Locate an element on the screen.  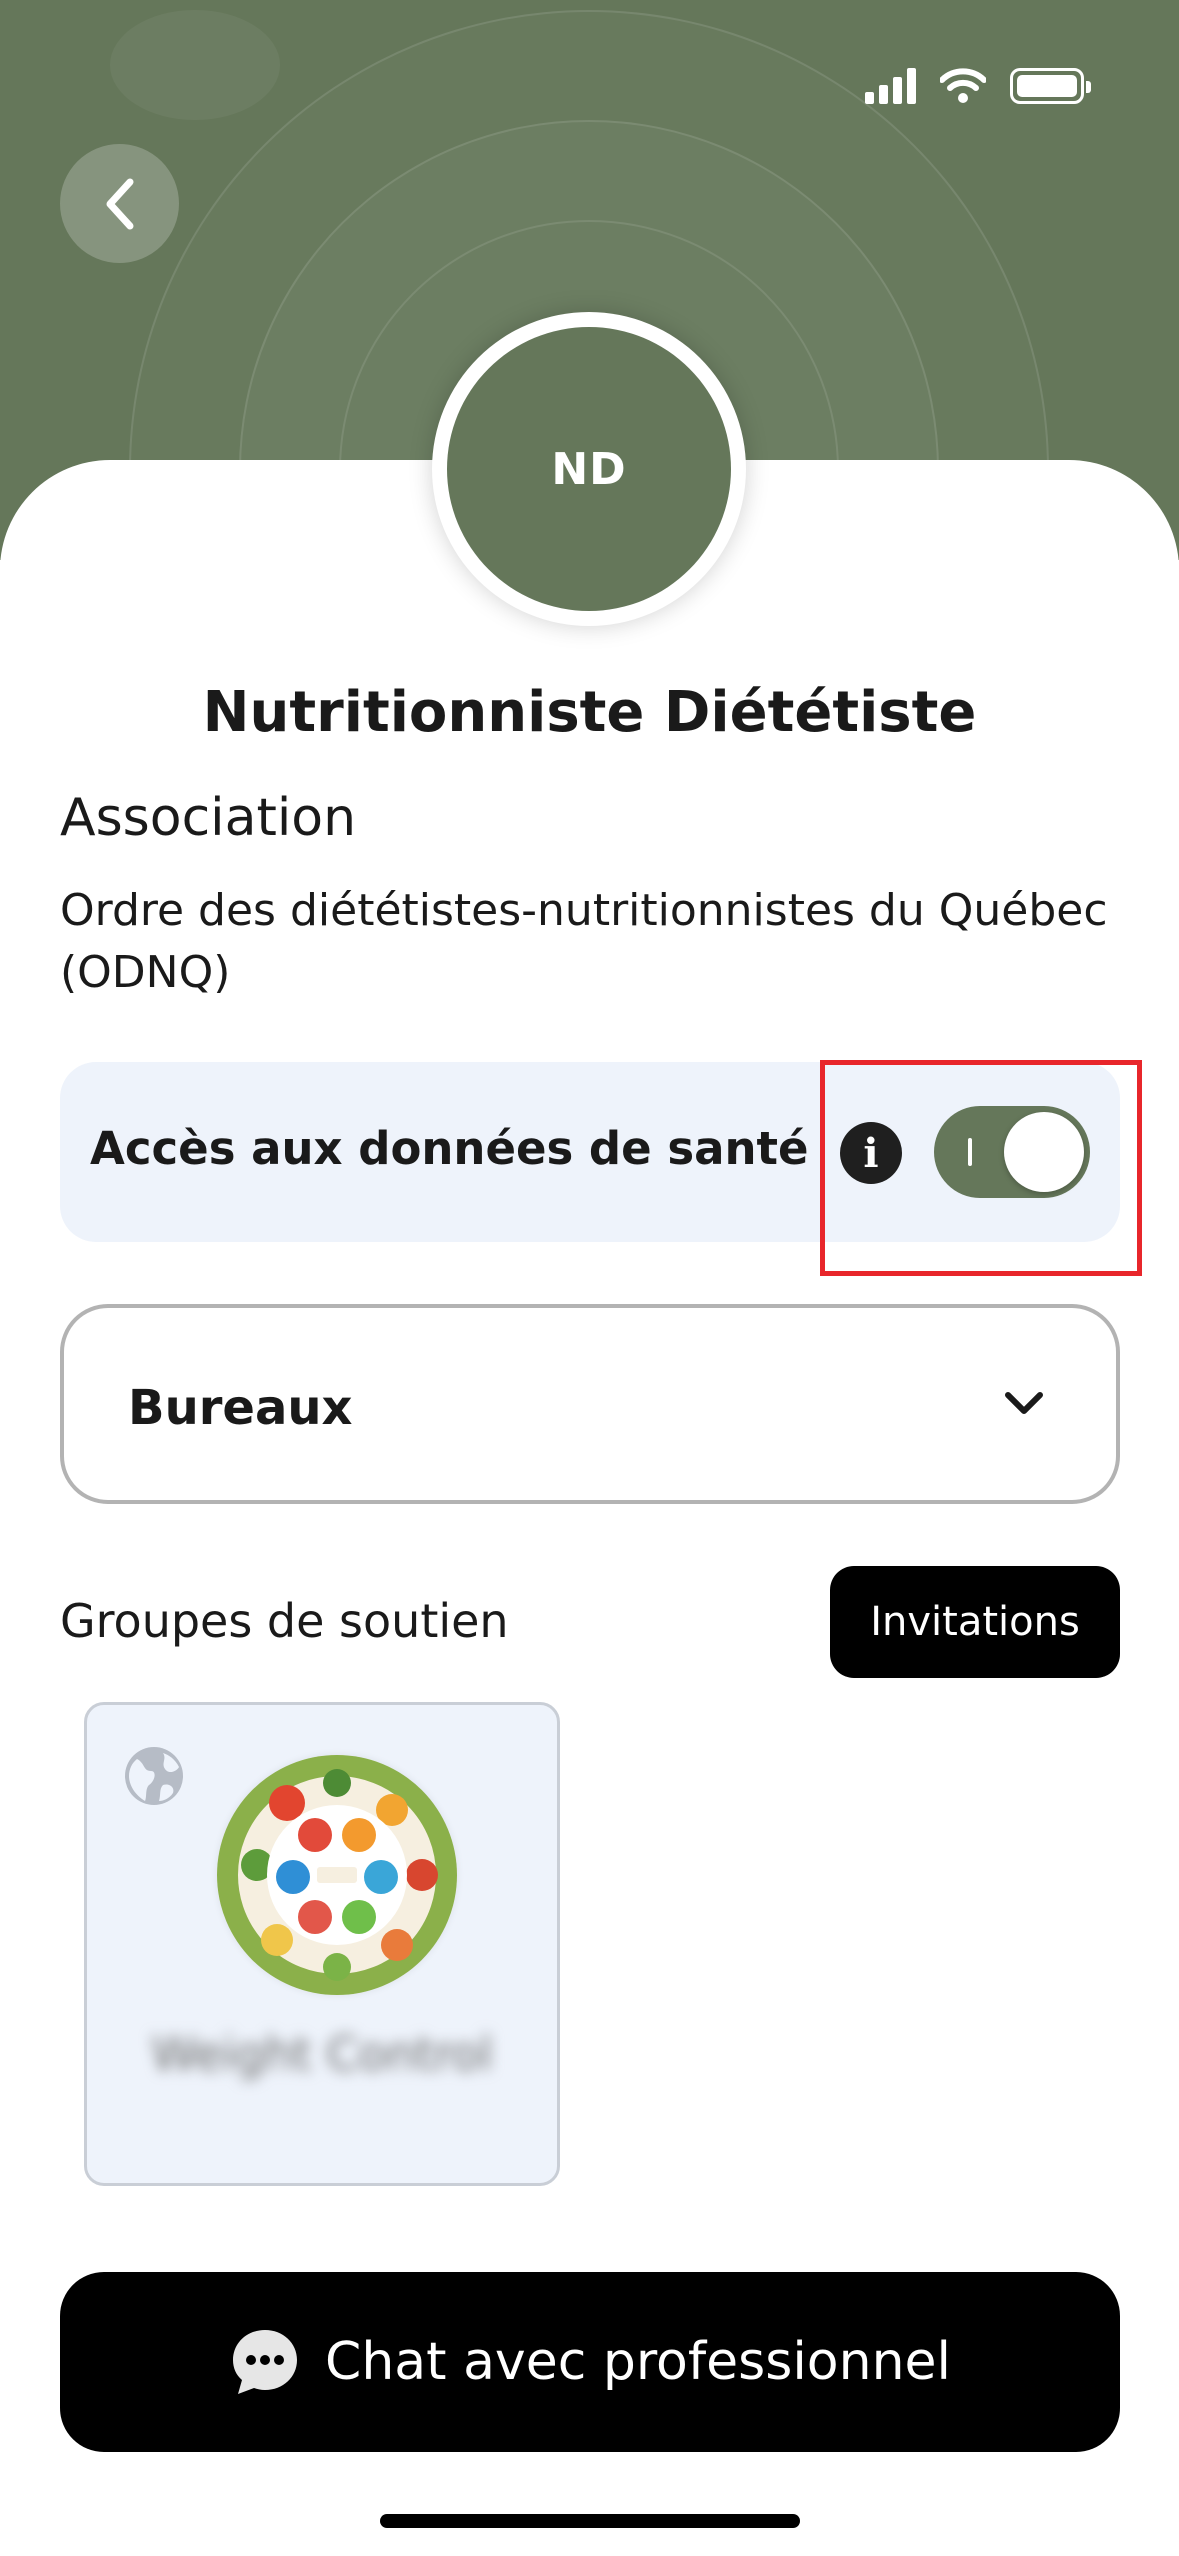
chat-with-professional-button: Chat avec professionnel is located at coordinates (590, 2362).